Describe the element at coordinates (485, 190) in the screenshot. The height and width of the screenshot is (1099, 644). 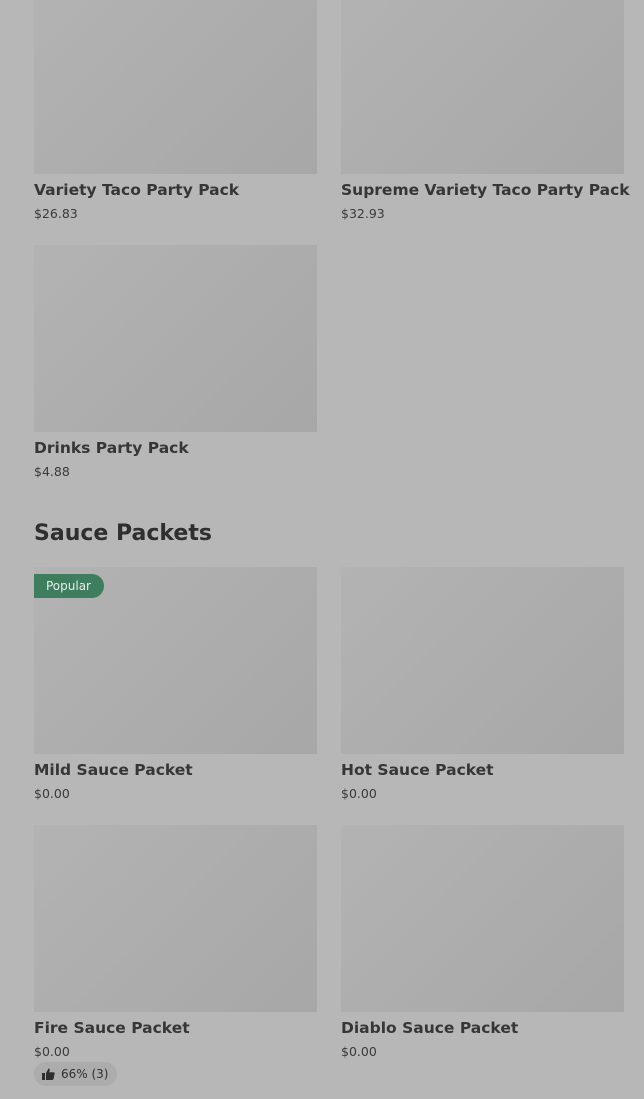
I see `menu-item-name: Supreme Variety Taco Party Pack` at that location.